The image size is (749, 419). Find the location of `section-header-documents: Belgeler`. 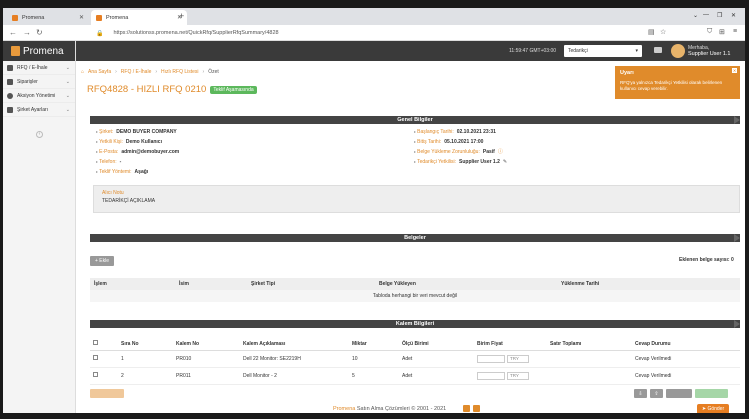

section-header-documents: Belgeler is located at coordinates (415, 238).